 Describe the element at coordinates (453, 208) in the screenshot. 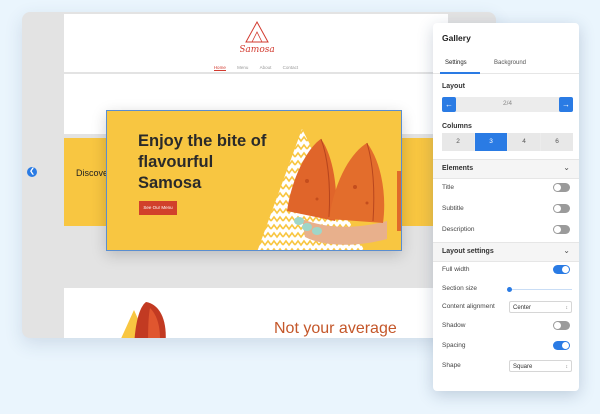

I see `subtitle-toggle-label: Subtitle` at that location.